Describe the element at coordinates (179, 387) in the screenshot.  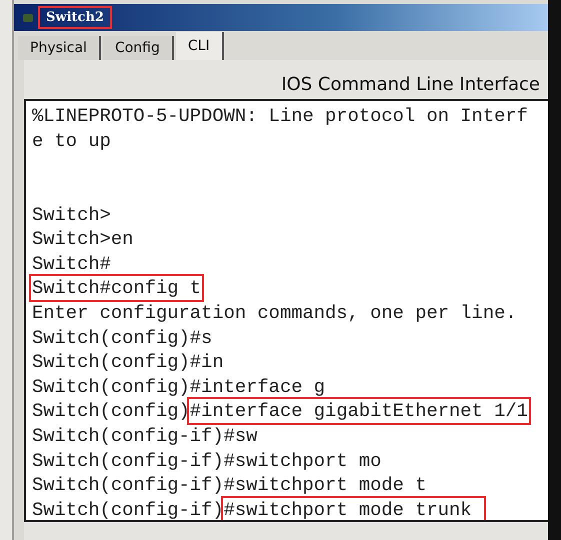
I see `terminal-text: Switch(config)#interface g` at that location.